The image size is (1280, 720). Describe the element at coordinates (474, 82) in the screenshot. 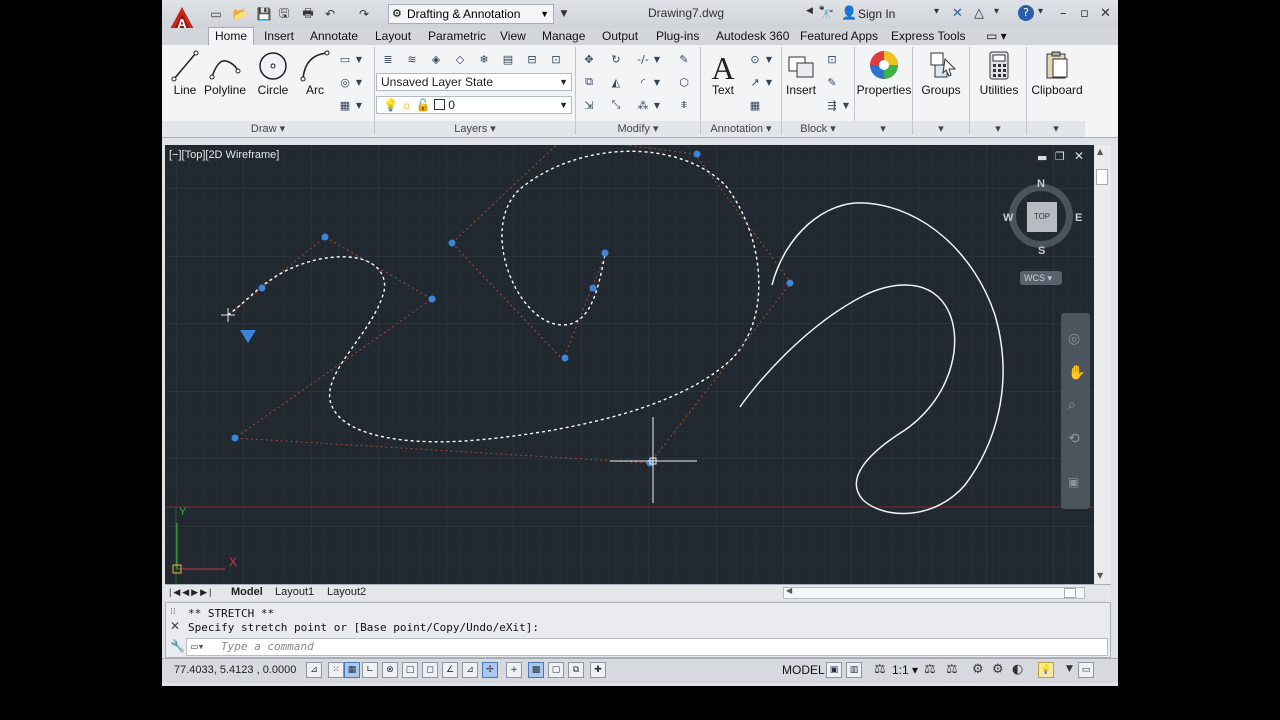

I see `layer-state-dropdown: Unsaved Layer State ▼` at that location.